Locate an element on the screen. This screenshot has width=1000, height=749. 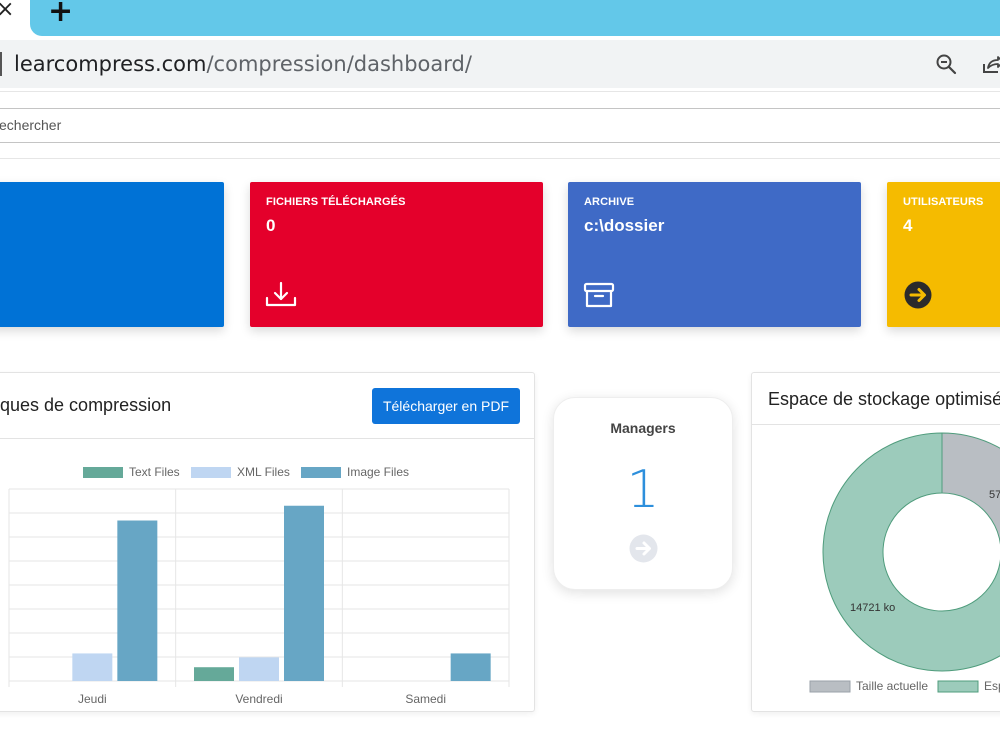
download-icon is located at coordinates (281, 294).